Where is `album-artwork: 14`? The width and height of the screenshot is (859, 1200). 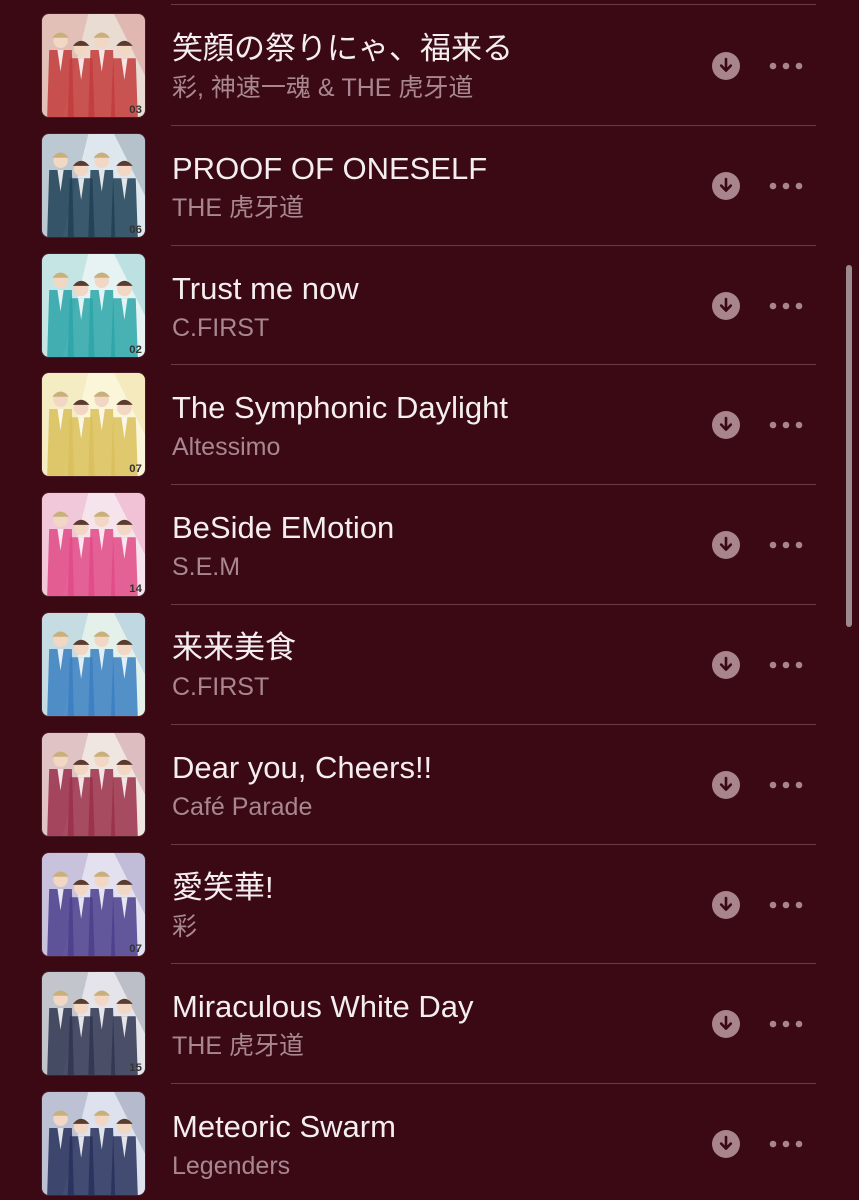 album-artwork: 14 is located at coordinates (93, 545).